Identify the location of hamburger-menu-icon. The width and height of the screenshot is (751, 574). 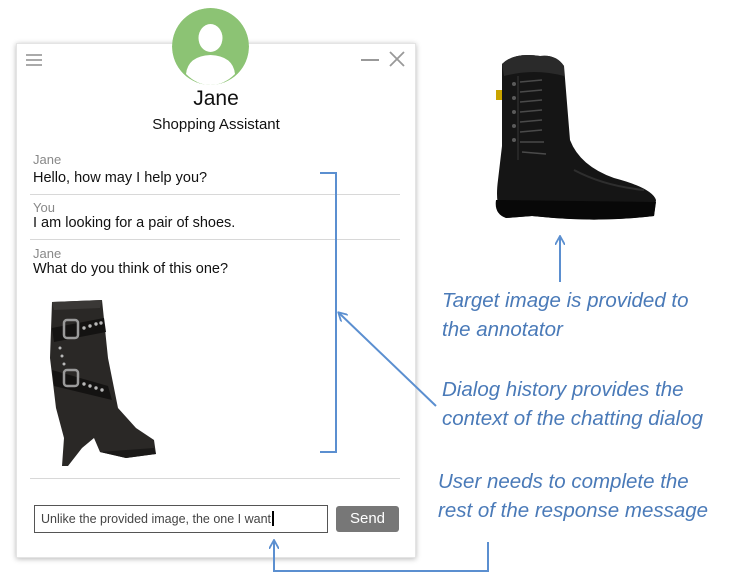
(34, 60).